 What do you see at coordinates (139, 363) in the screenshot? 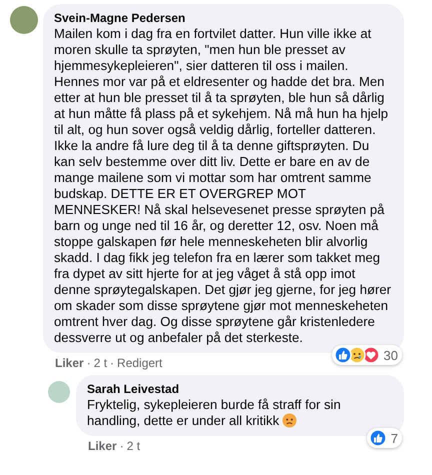
I see `meta-text: Redigert` at bounding box center [139, 363].